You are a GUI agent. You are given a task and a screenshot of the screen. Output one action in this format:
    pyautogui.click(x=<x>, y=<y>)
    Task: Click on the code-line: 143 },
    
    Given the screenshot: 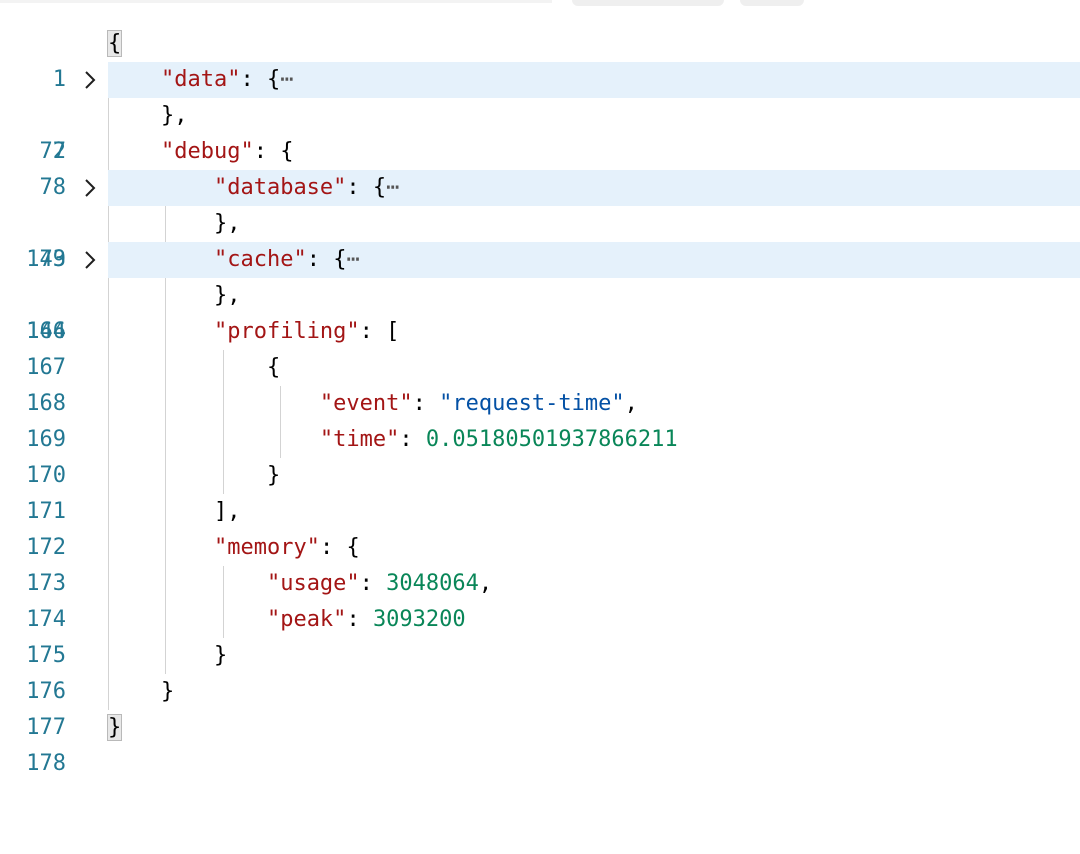 What is the action you would take?
    pyautogui.click(x=540, y=239)
    